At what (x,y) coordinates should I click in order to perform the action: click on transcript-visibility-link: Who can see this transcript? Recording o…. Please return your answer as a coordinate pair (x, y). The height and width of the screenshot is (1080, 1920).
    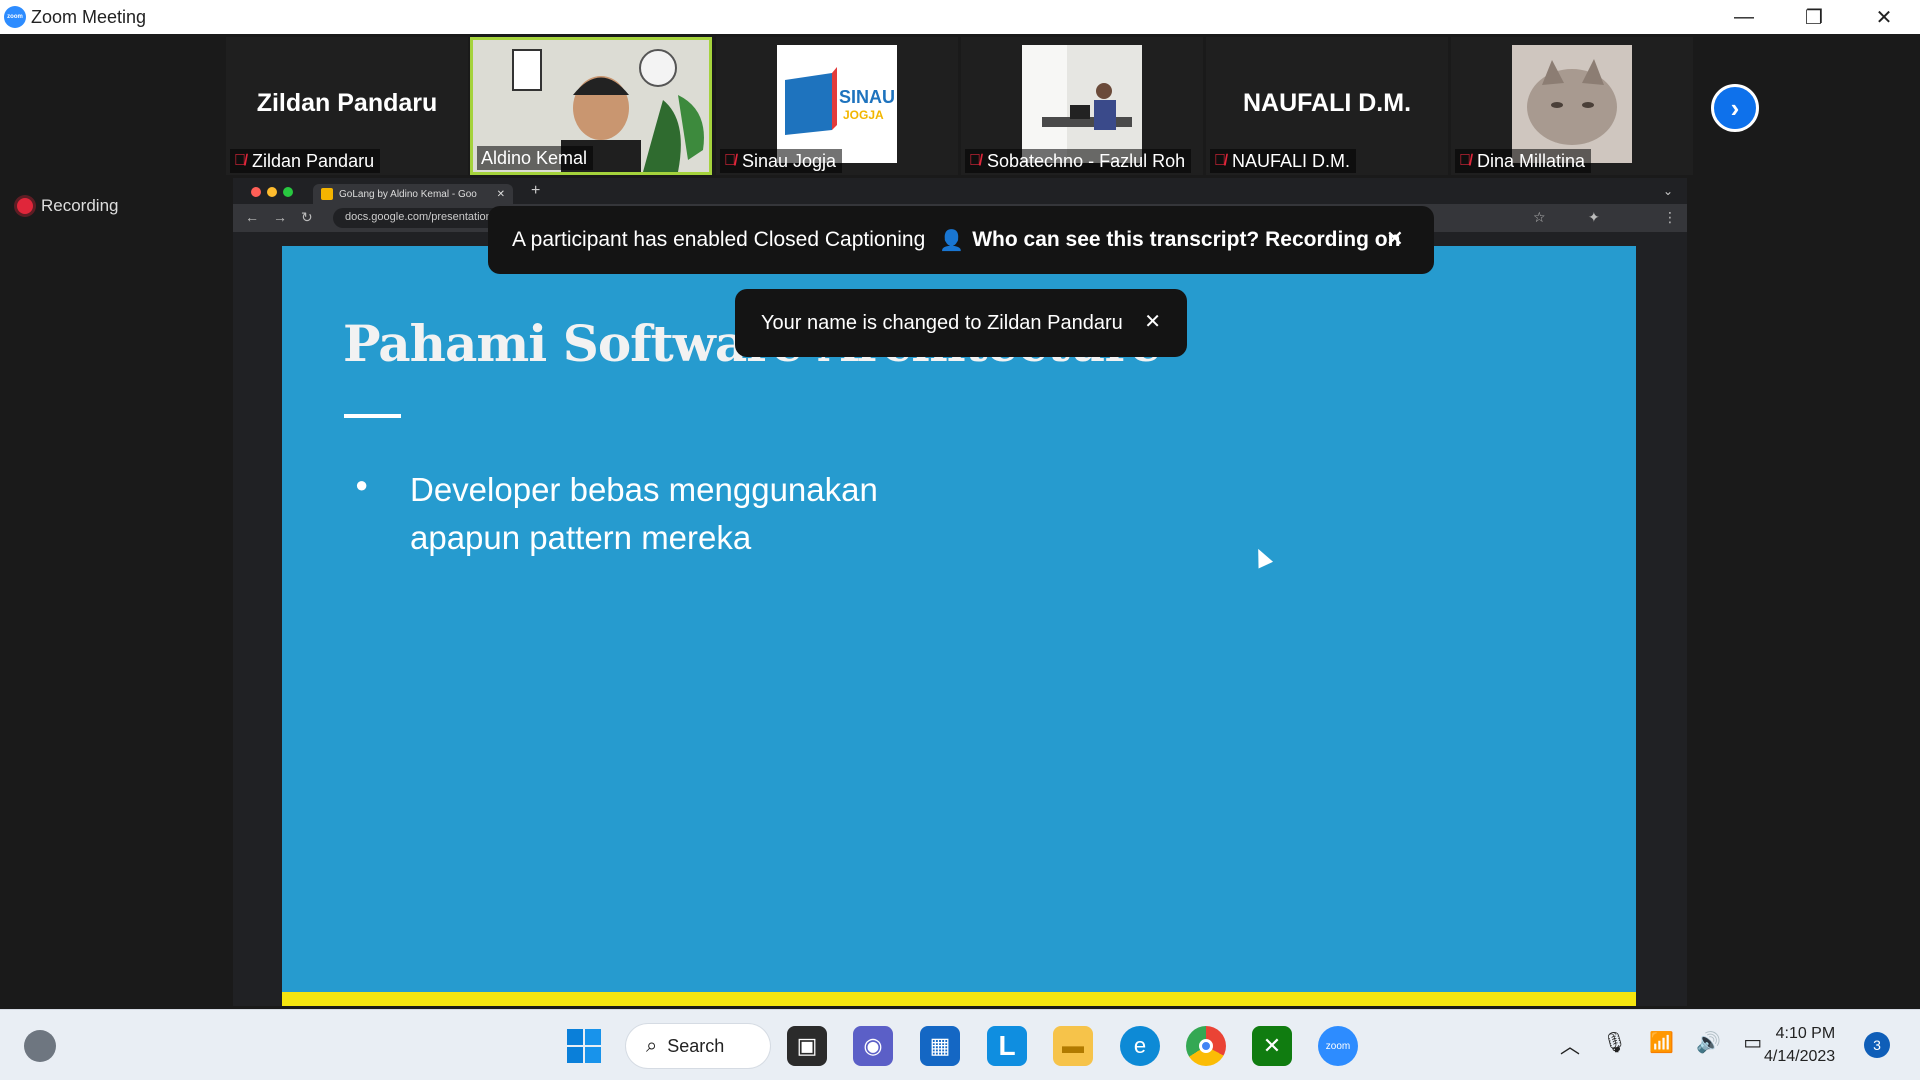
    Looking at the image, I should click on (1186, 240).